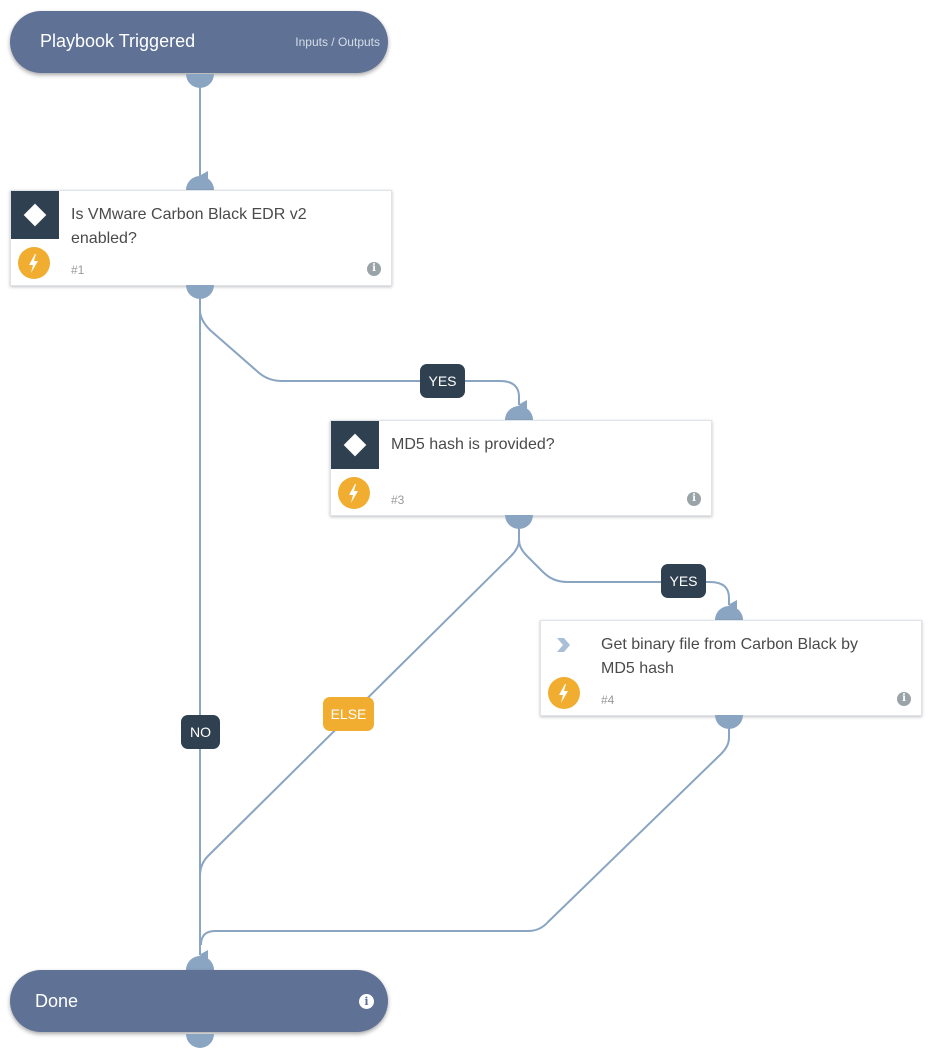  What do you see at coordinates (200, 732) in the screenshot?
I see `edge-label-no: NO` at bounding box center [200, 732].